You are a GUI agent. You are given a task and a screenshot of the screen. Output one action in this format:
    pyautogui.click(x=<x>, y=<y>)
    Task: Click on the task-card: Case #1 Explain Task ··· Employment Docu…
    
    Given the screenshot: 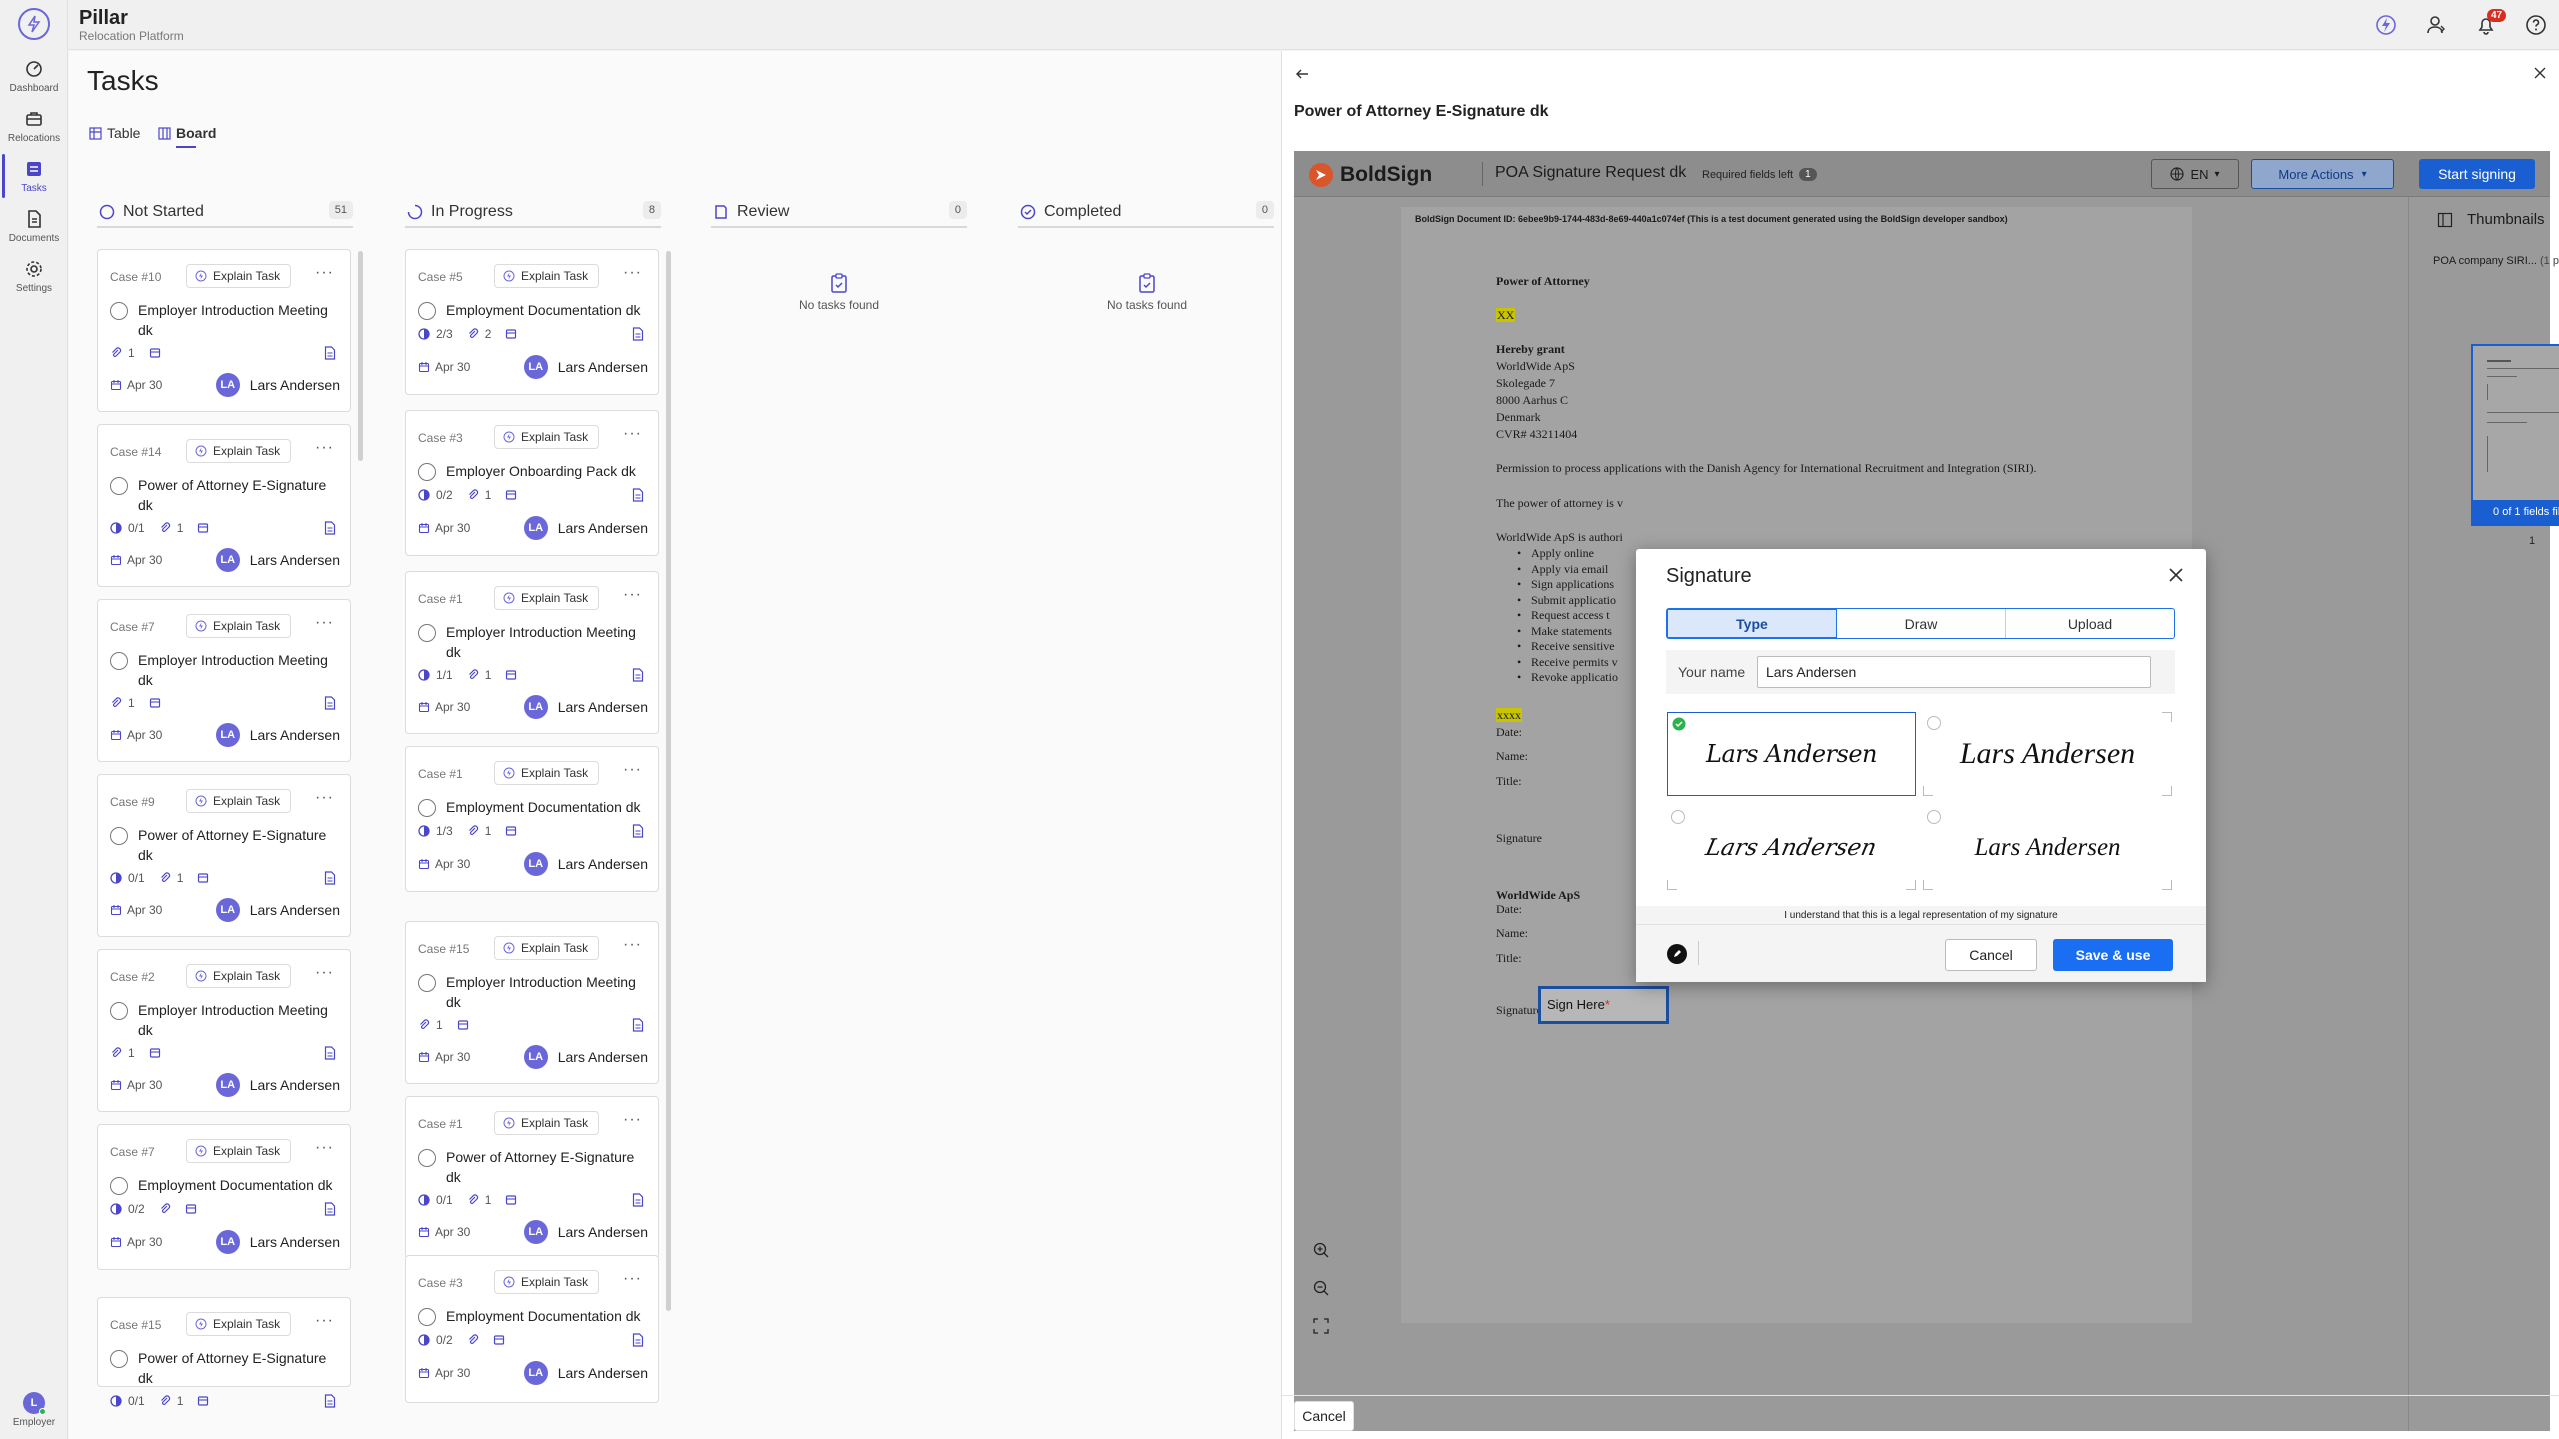 What is the action you would take?
    pyautogui.click(x=532, y=819)
    